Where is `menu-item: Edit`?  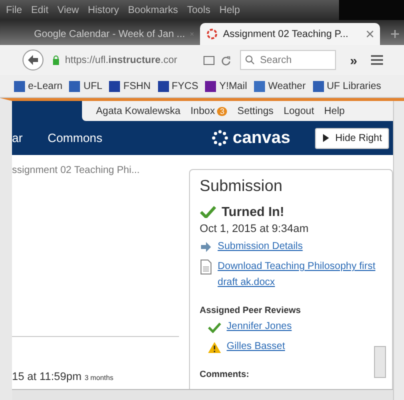 menu-item: Edit is located at coordinates (39, 10).